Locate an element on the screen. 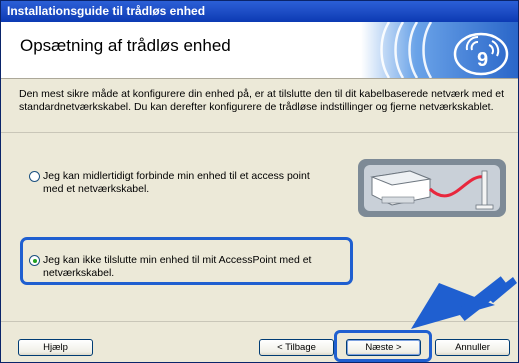 This screenshot has height=363, width=519. back-button: < Tilbage is located at coordinates (296, 347).